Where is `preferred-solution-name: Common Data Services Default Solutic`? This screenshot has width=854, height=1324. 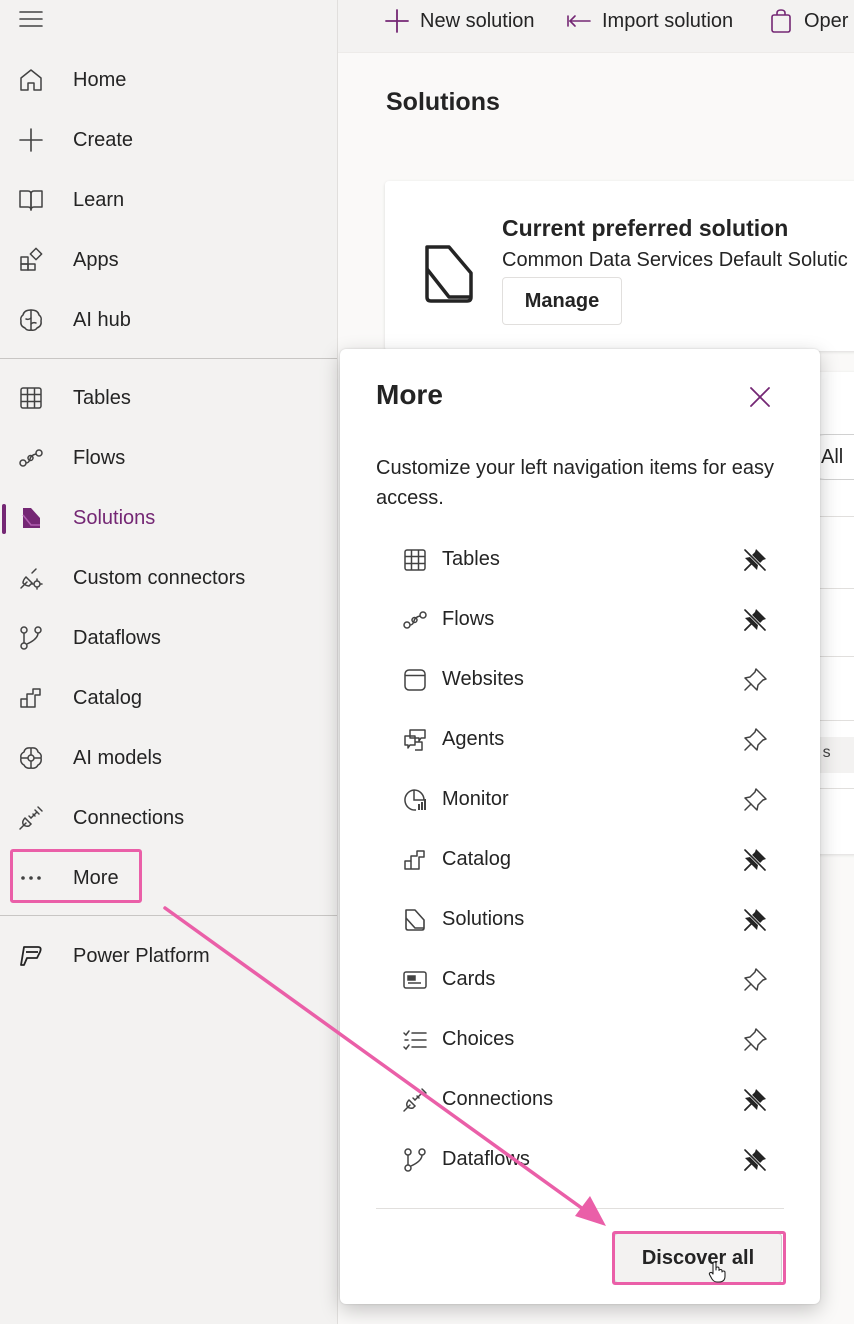
preferred-solution-name: Common Data Services Default Solutic is located at coordinates (675, 260).